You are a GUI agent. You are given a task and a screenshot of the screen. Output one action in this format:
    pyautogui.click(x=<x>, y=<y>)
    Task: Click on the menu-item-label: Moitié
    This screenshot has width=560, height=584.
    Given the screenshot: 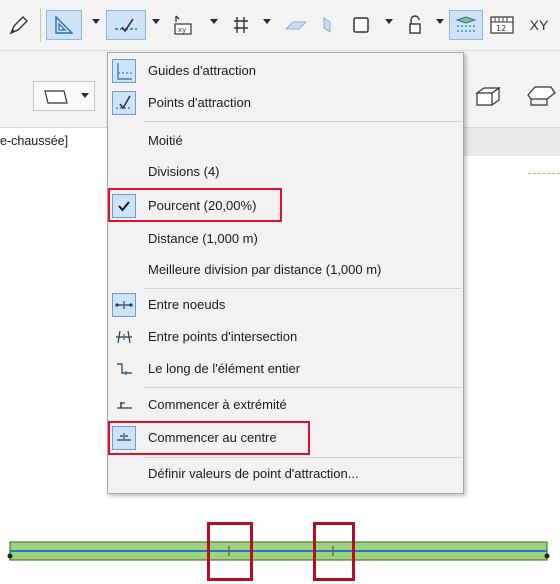 What is the action you would take?
    pyautogui.click(x=165, y=140)
    